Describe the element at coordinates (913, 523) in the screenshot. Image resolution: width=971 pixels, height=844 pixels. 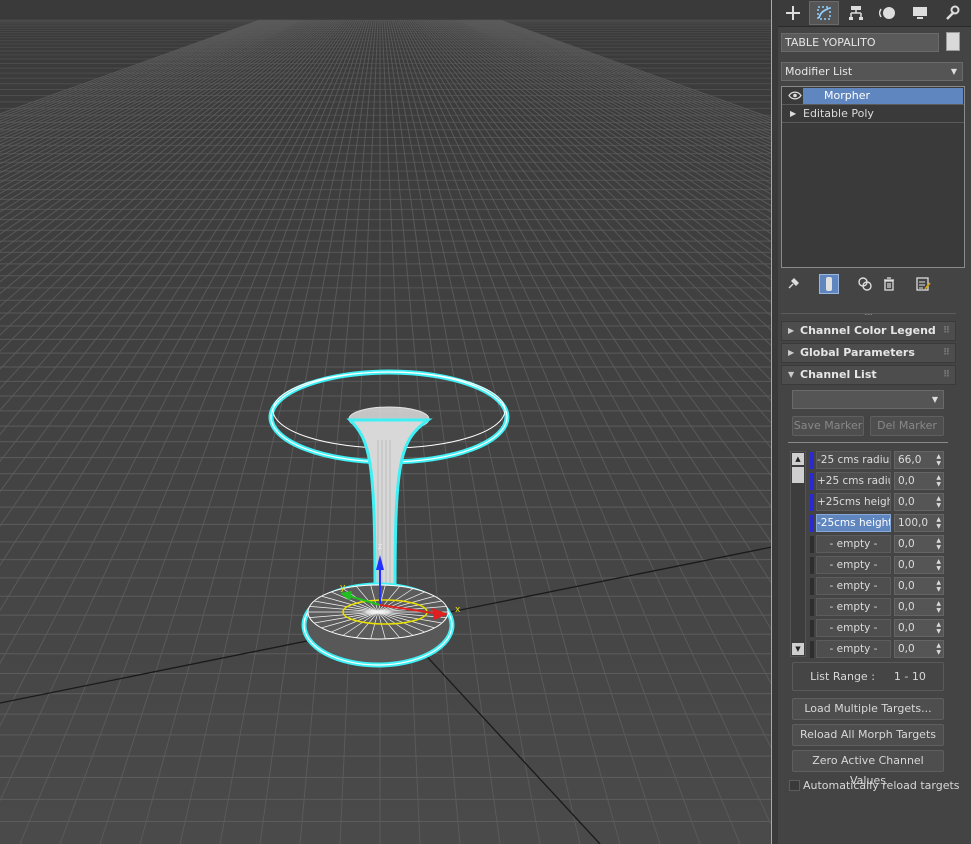
I see `channel-value: 100,0` at that location.